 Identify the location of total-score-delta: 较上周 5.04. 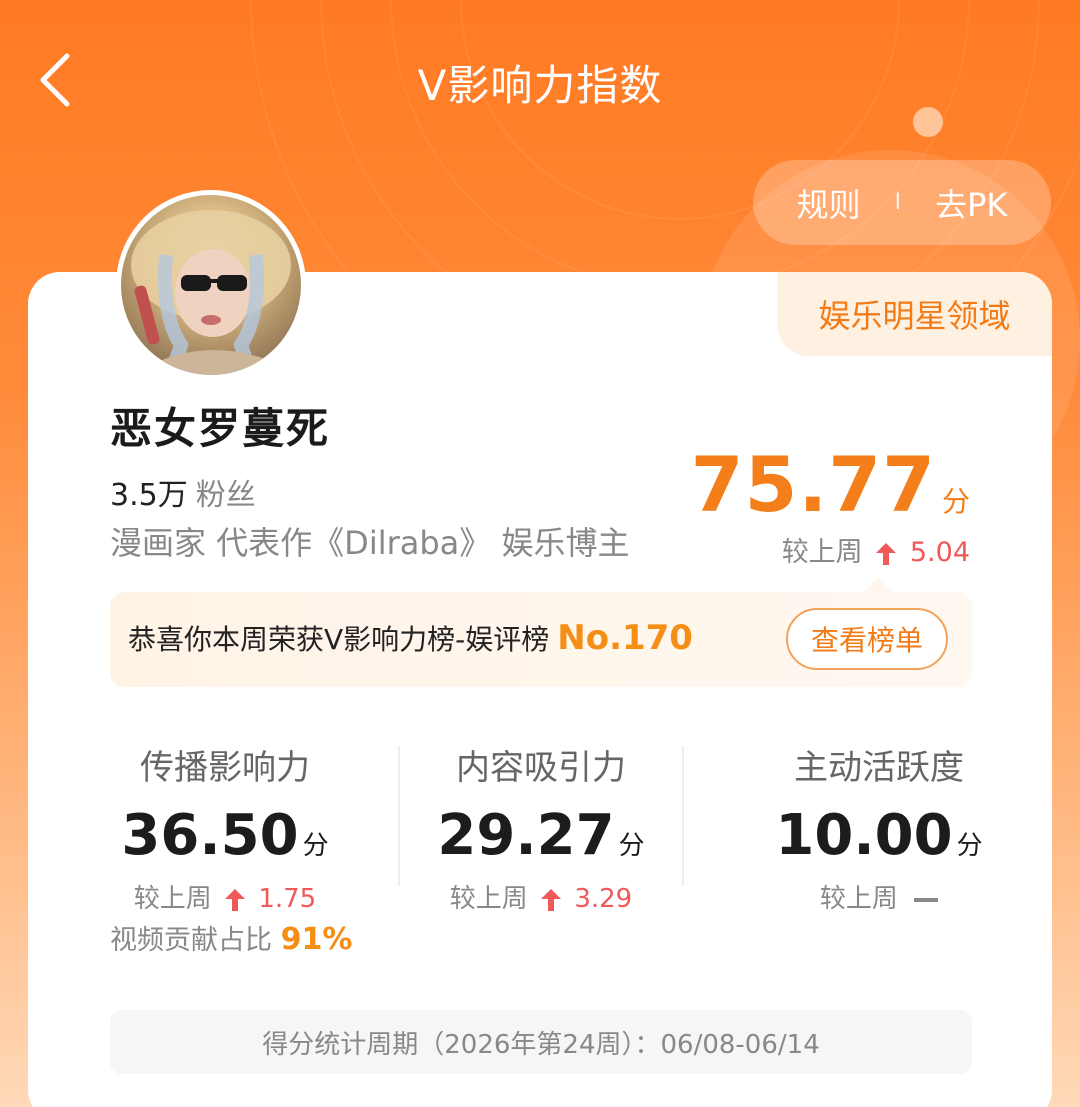
(876, 549).